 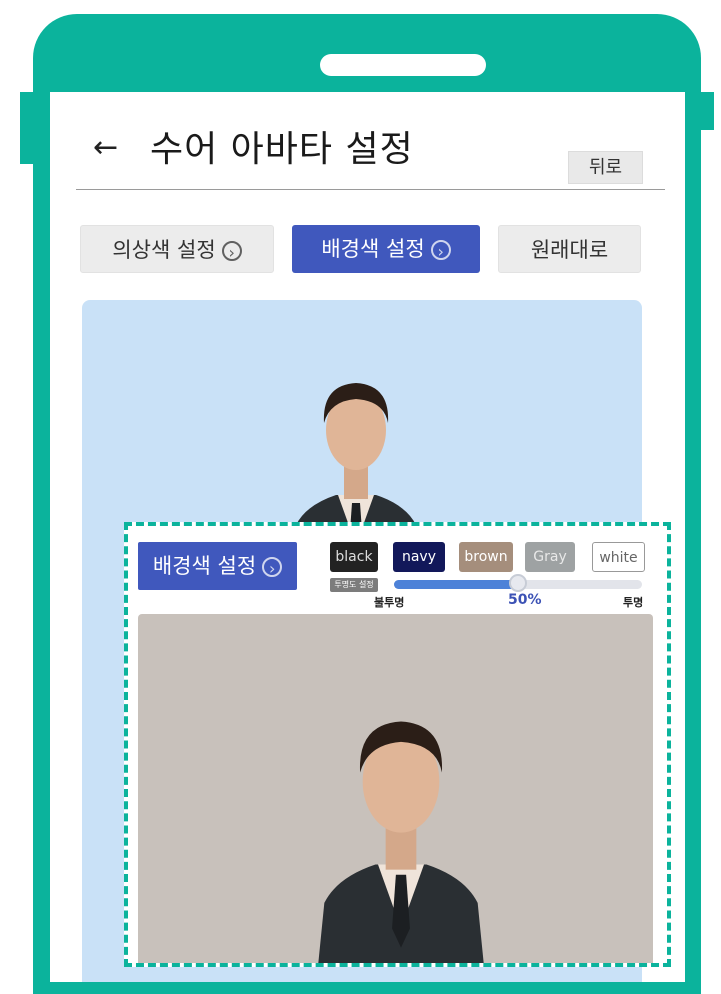 What do you see at coordinates (707, 111) in the screenshot?
I see `phone-side-button-right` at bounding box center [707, 111].